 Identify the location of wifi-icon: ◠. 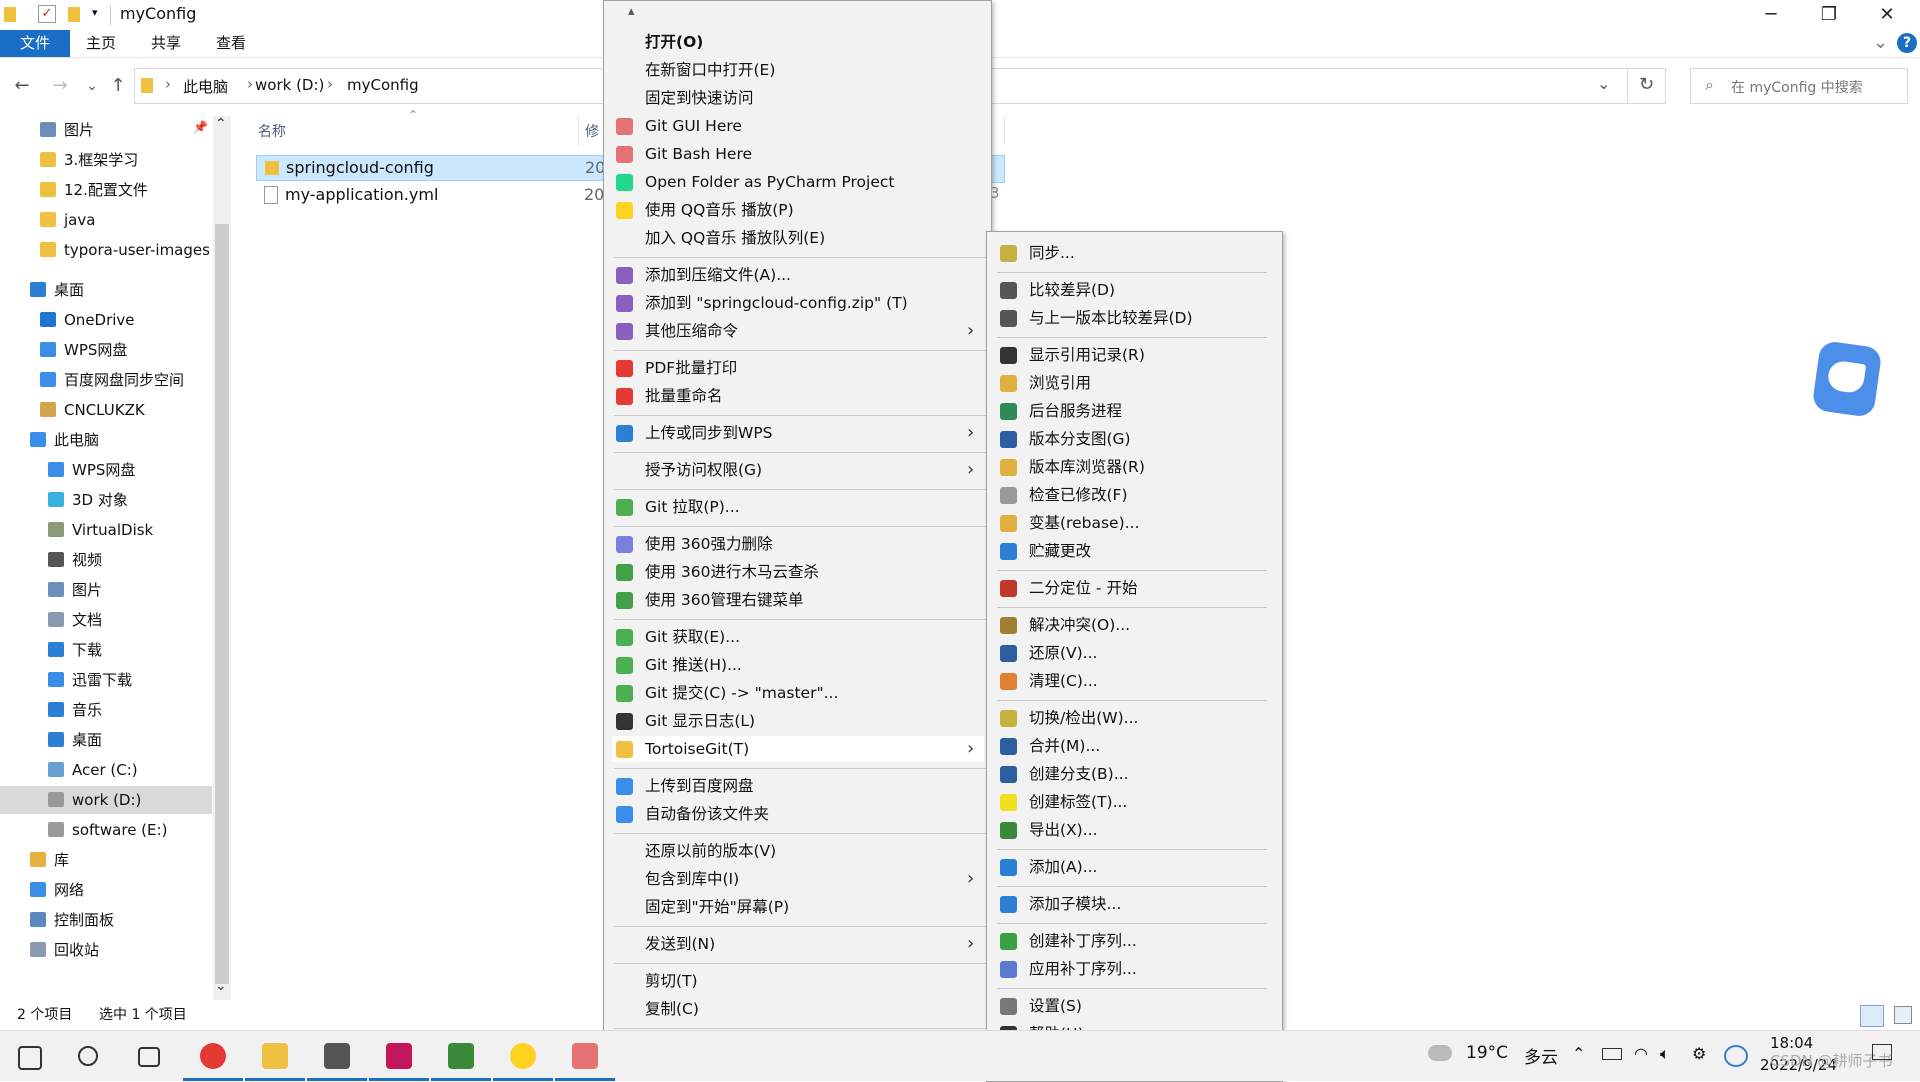
(1641, 1053).